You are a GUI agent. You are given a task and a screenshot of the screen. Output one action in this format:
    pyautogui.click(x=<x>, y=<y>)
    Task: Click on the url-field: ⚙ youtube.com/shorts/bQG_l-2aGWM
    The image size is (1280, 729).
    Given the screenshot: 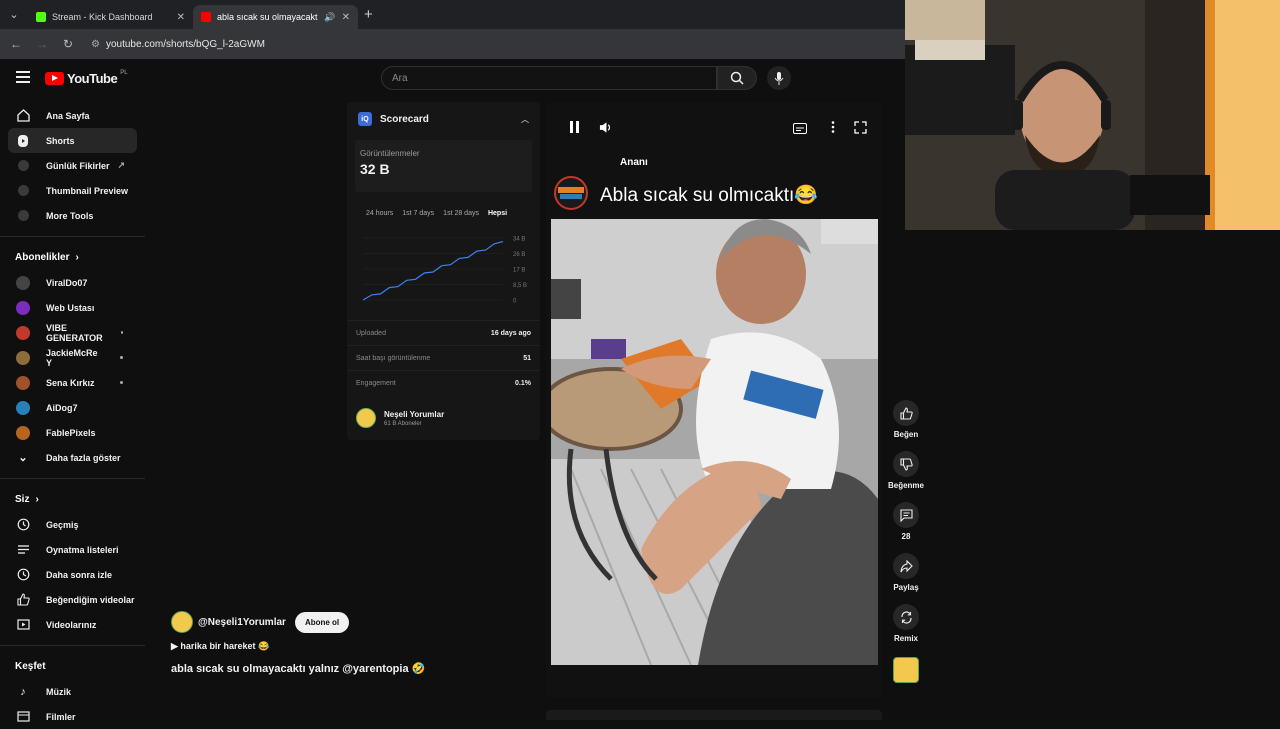 What is the action you would take?
    pyautogui.click(x=178, y=44)
    